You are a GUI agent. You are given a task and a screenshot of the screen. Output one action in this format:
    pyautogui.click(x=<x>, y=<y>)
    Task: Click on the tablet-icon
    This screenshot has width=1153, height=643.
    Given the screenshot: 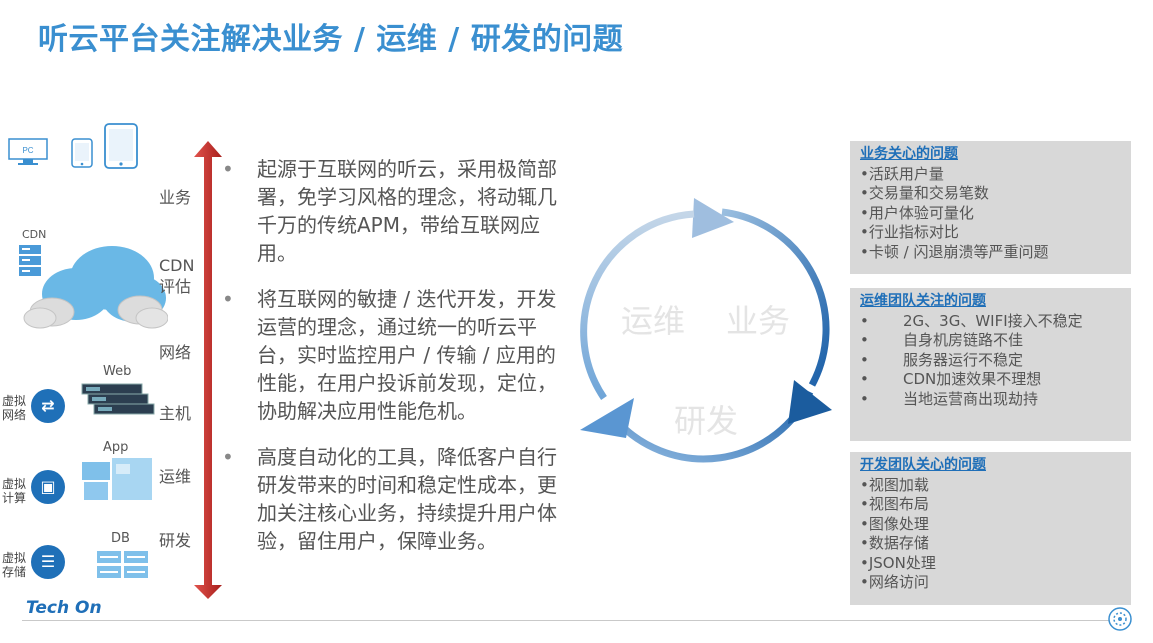 What is the action you would take?
    pyautogui.click(x=121, y=148)
    